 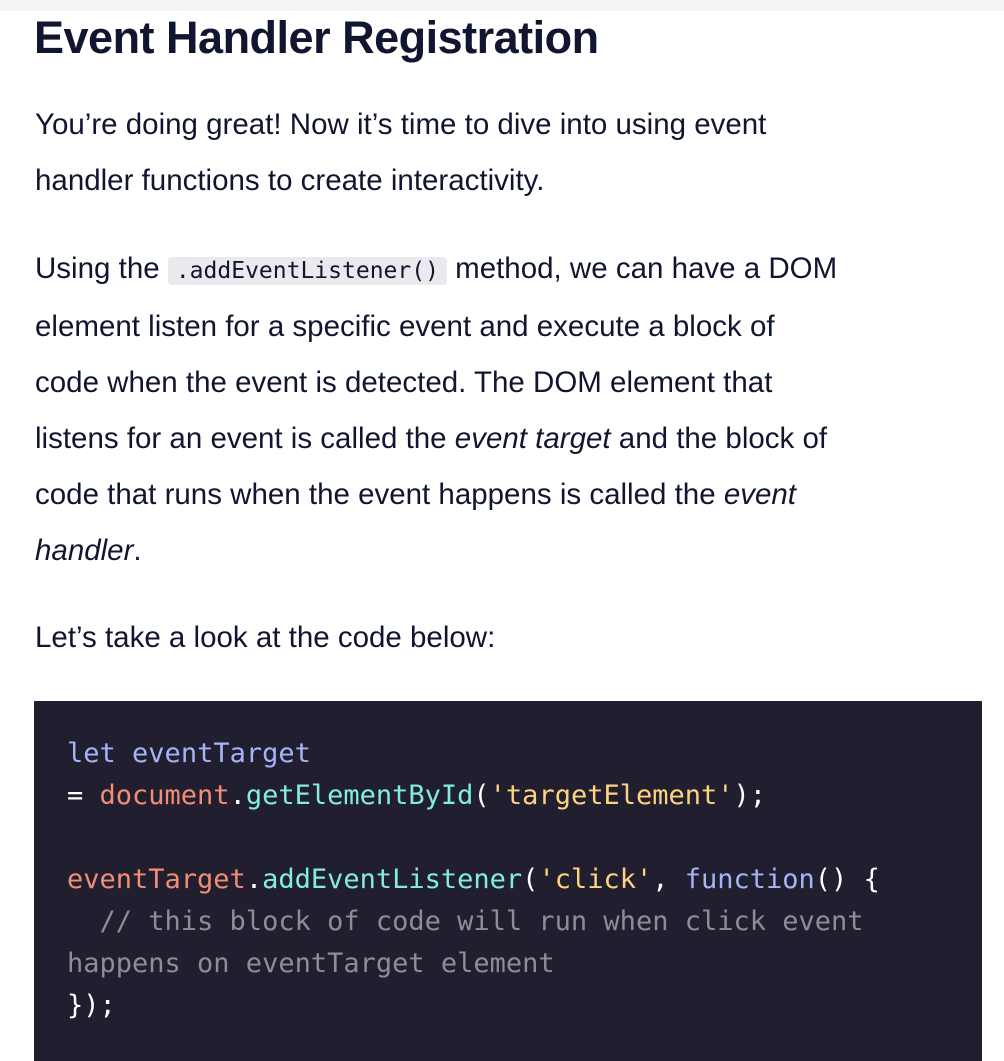 What do you see at coordinates (392, 879) in the screenshot?
I see `code-function: addEventListener` at bounding box center [392, 879].